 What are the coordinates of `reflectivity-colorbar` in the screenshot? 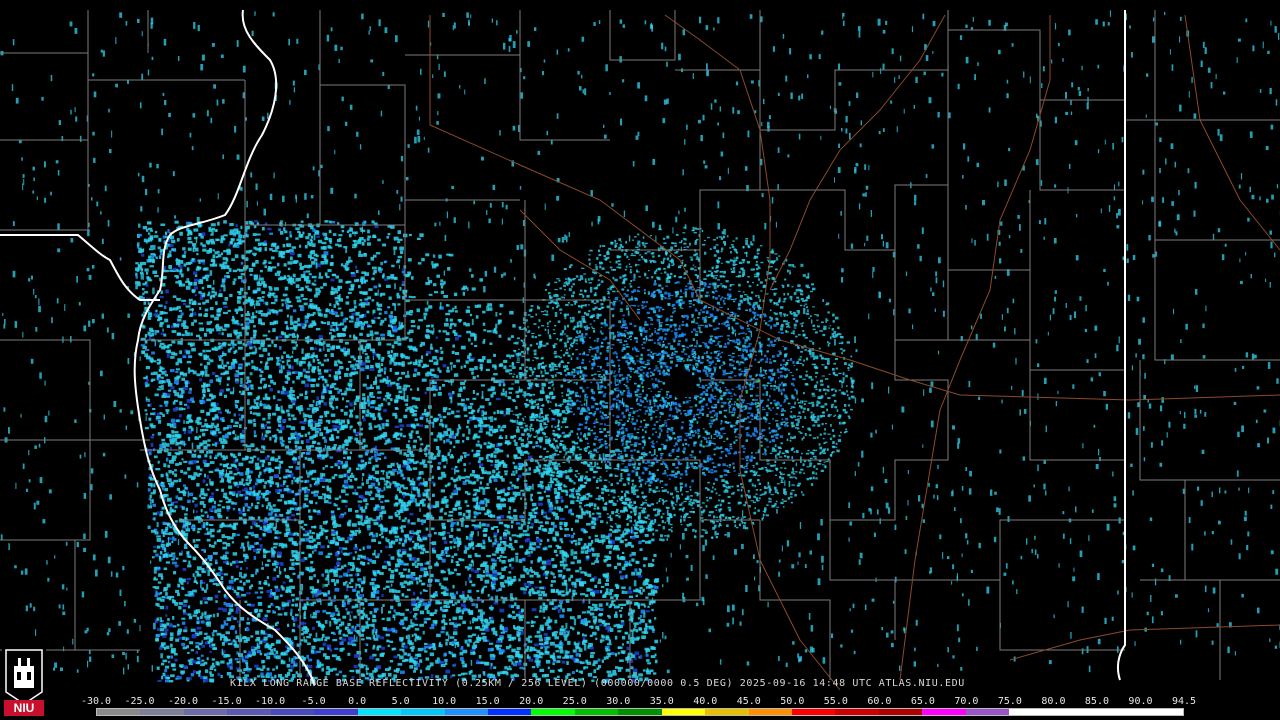 It's located at (640, 712).